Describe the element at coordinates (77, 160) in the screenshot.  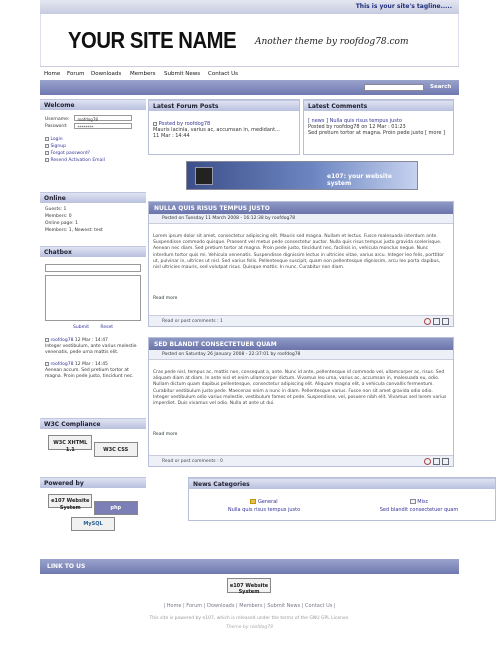
I see `resend-activation-link: Resend Activation Email` at that location.